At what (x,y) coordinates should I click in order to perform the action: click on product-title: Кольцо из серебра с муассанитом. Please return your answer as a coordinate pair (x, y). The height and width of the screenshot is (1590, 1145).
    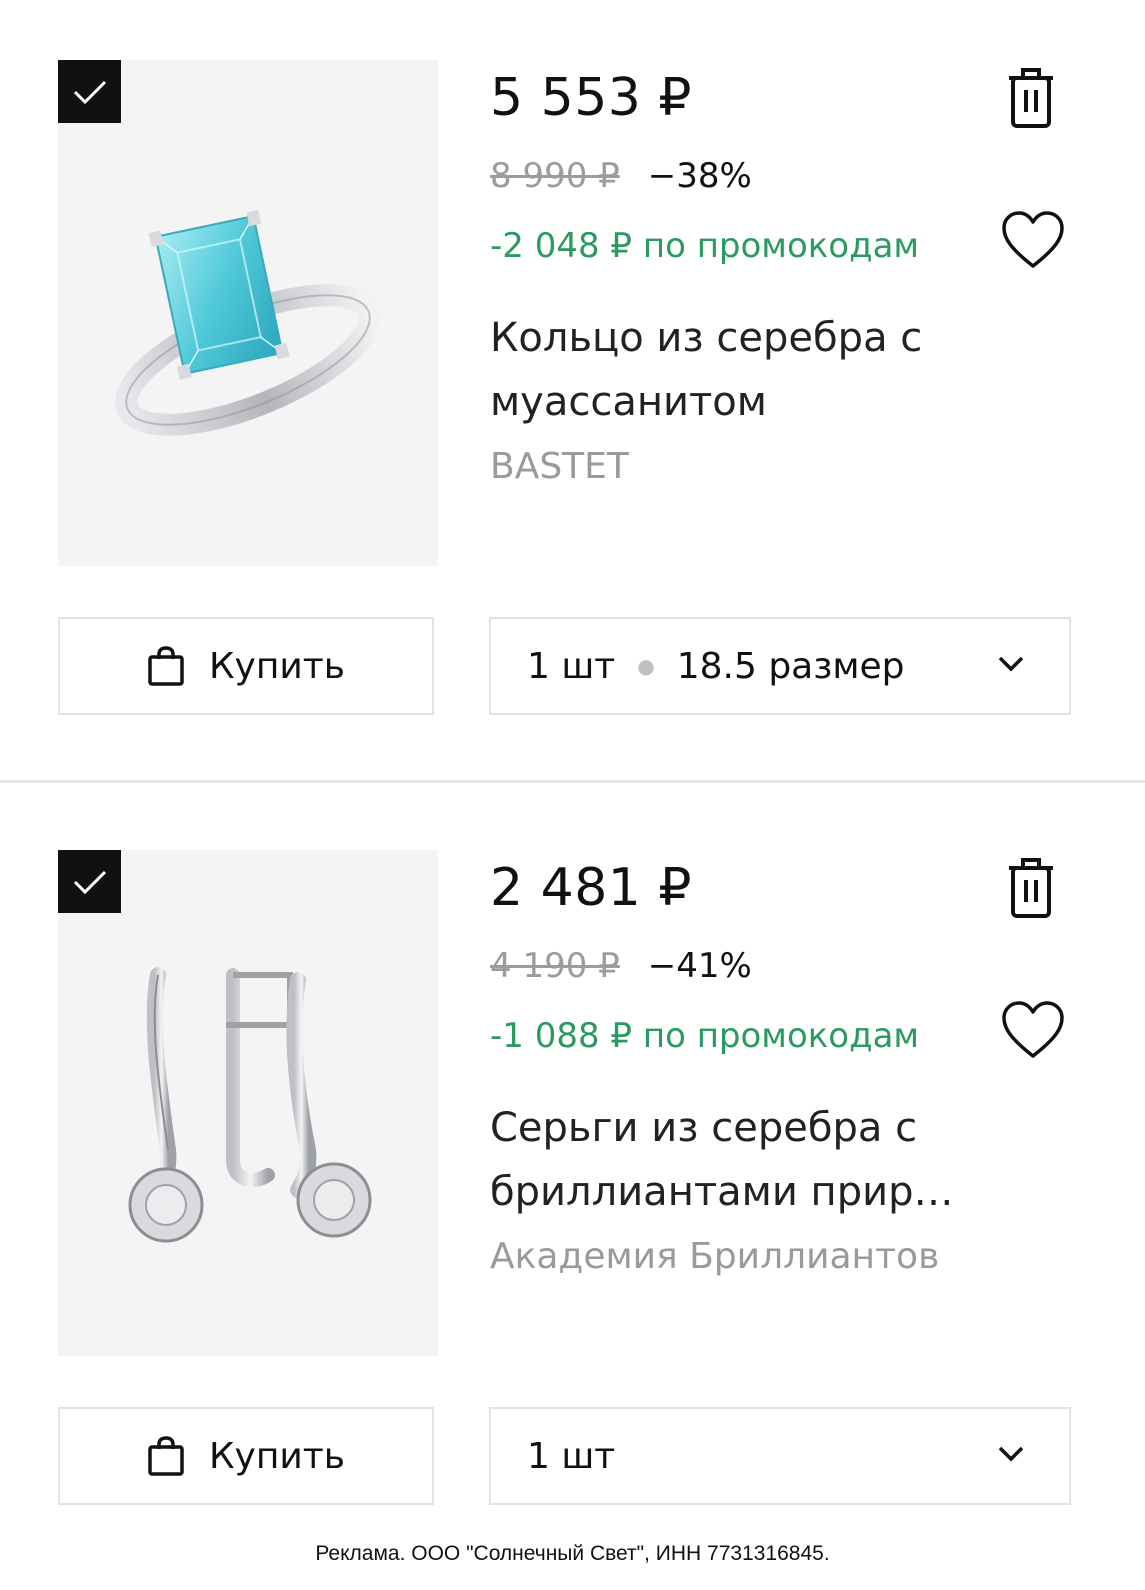
    Looking at the image, I should click on (740, 370).